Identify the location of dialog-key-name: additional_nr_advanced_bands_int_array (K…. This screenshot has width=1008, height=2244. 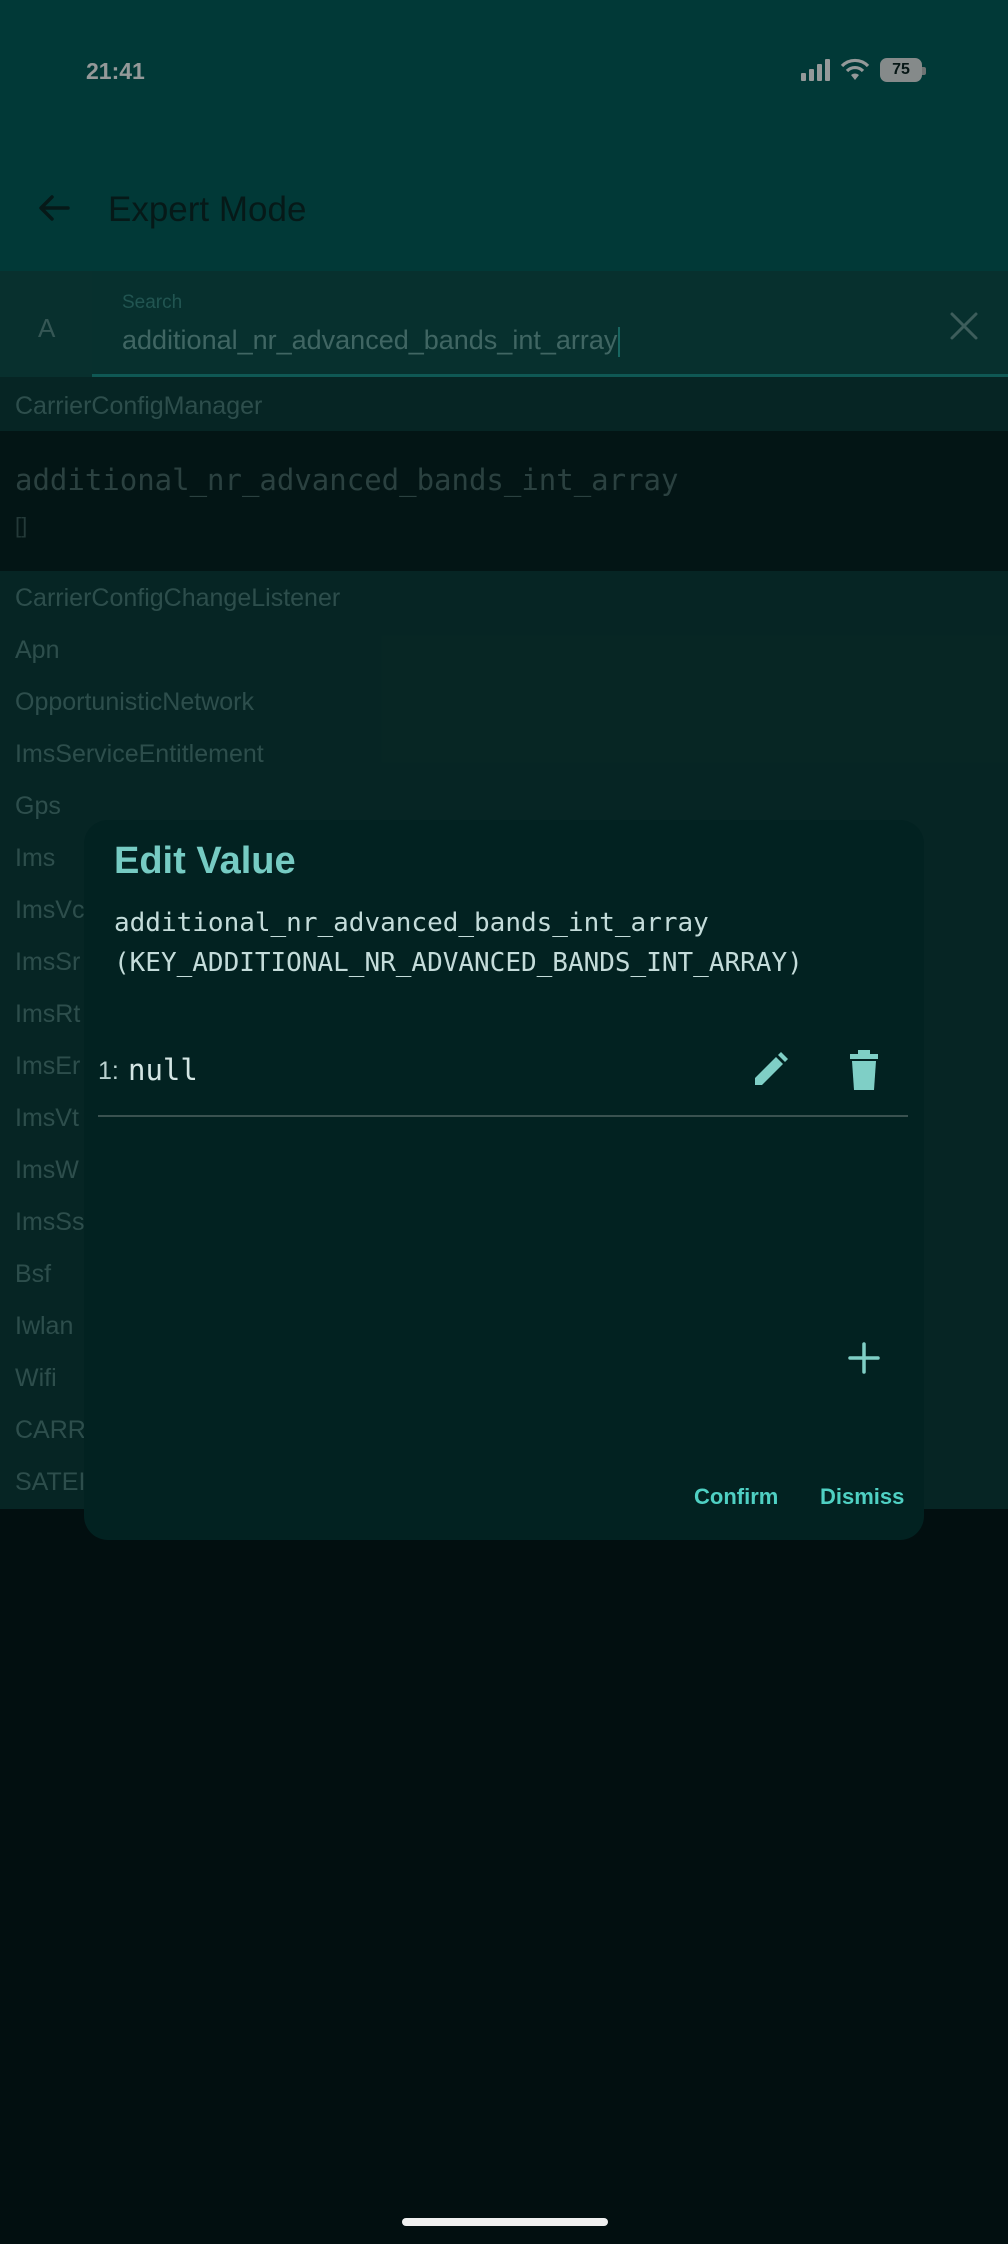
(458, 943).